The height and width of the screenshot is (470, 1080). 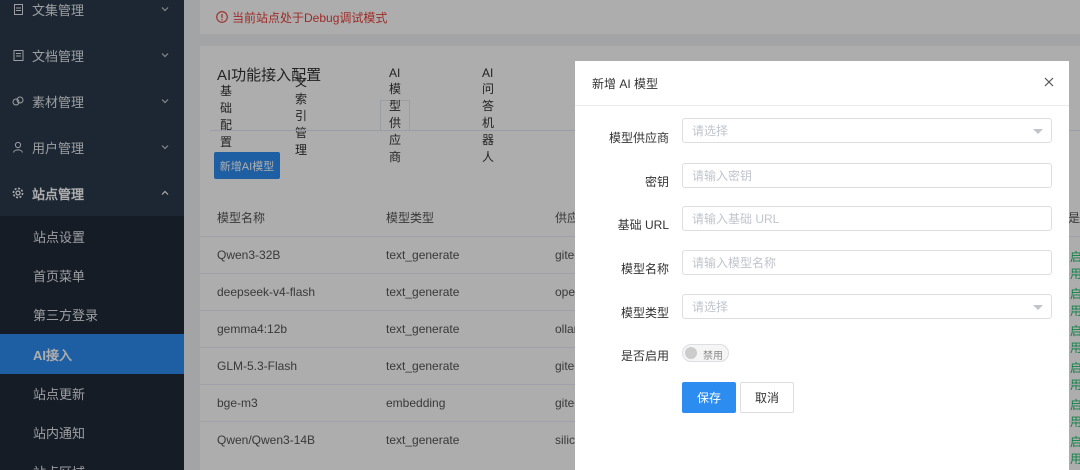 What do you see at coordinates (709, 397) in the screenshot?
I see `save-button: 保存` at bounding box center [709, 397].